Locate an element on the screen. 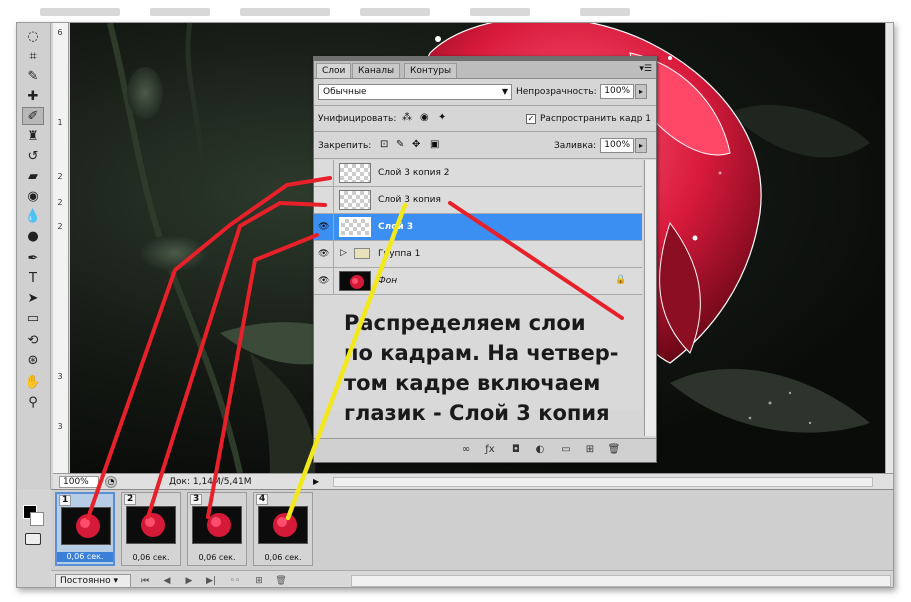  panel-tabs: Слои Каналы Контуры ▾☰ is located at coordinates (485, 70).